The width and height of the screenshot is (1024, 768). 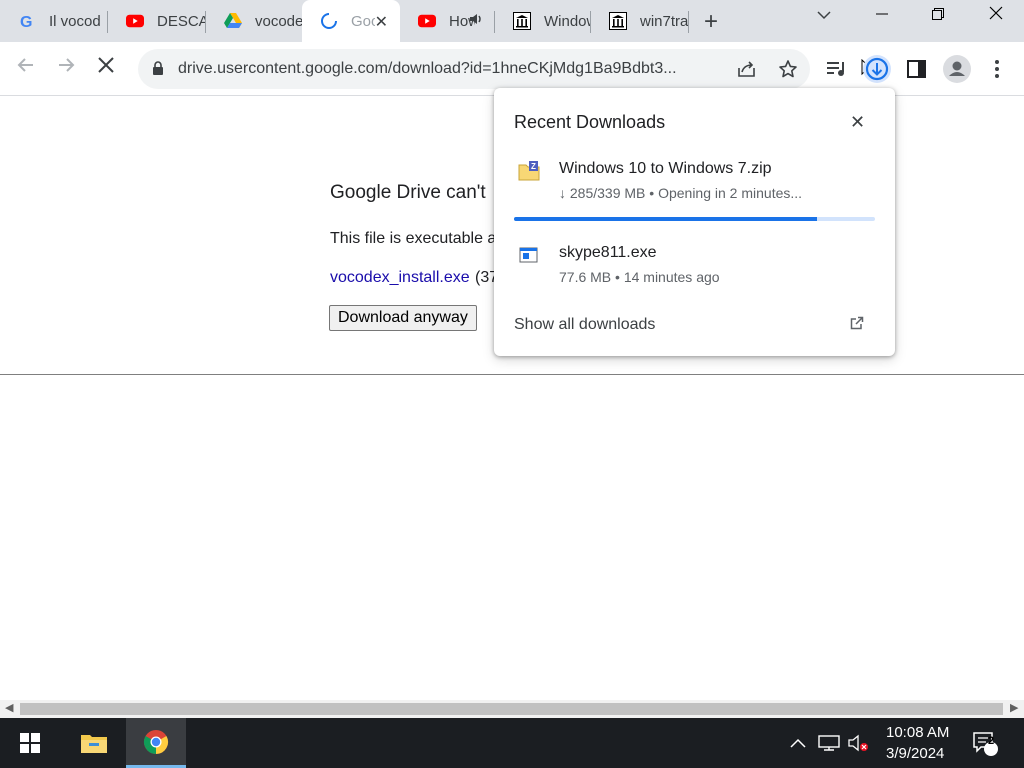 I want to click on new-tab-icon: +, so click(x=711, y=22).